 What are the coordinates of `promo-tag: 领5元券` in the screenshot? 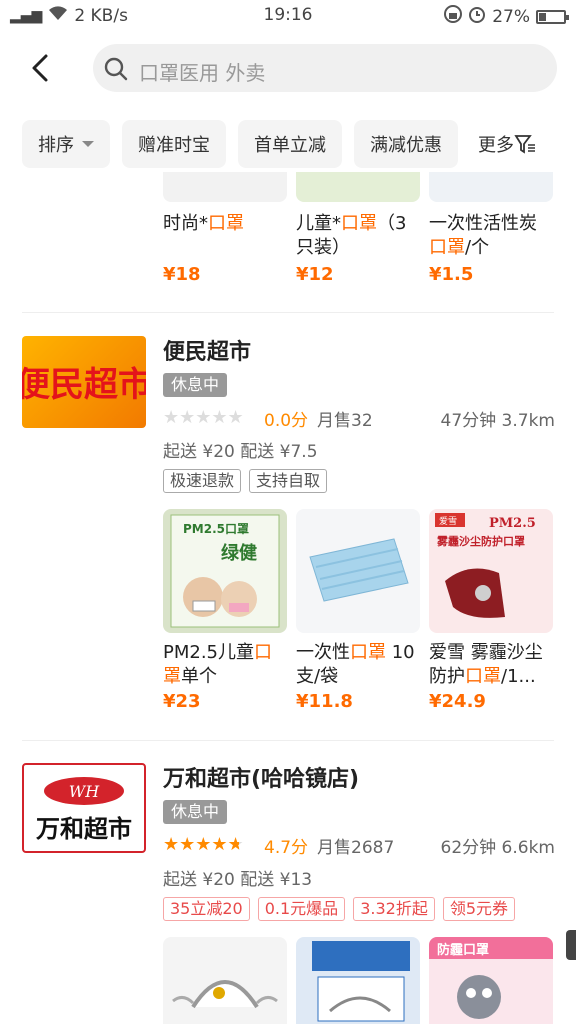 It's located at (479, 909).